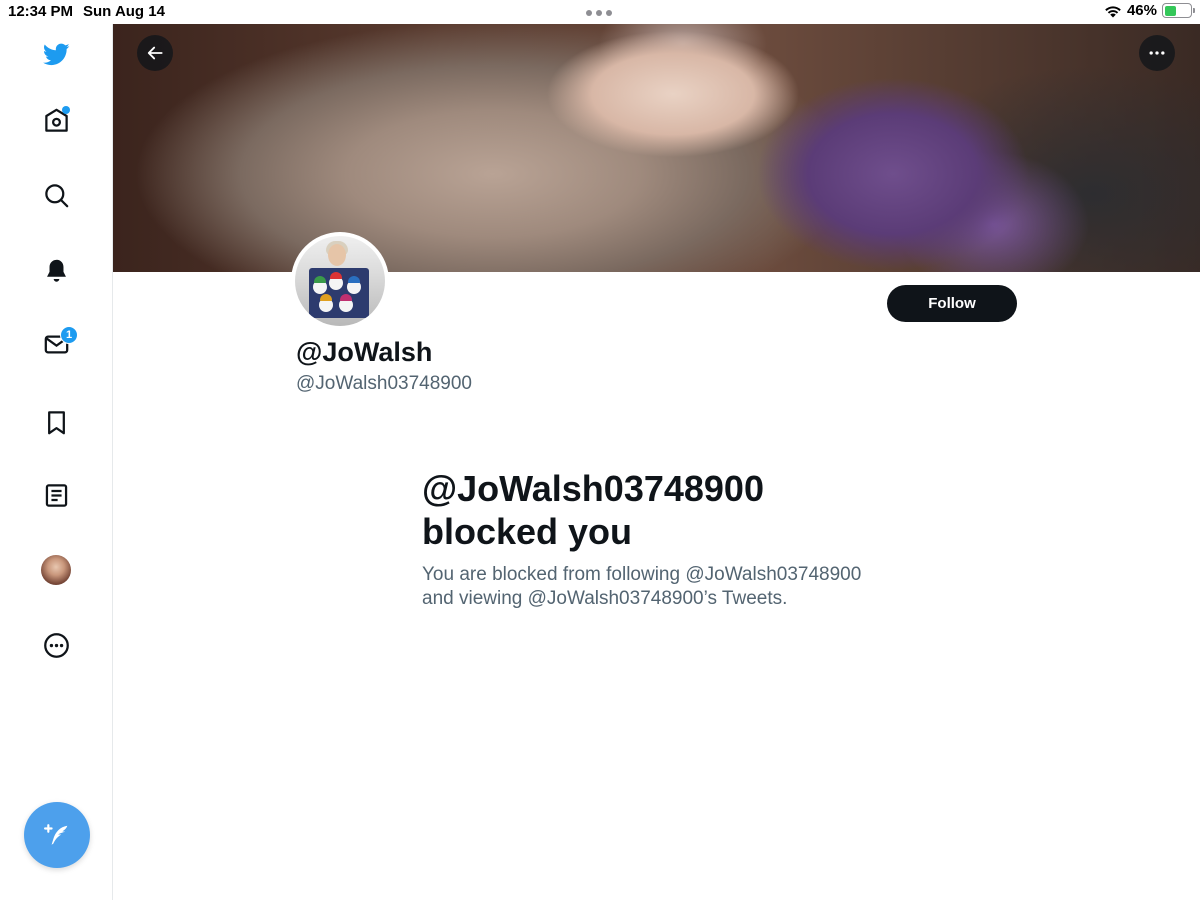 The image size is (1200, 900). I want to click on sidebar-item-home, so click(56, 120).